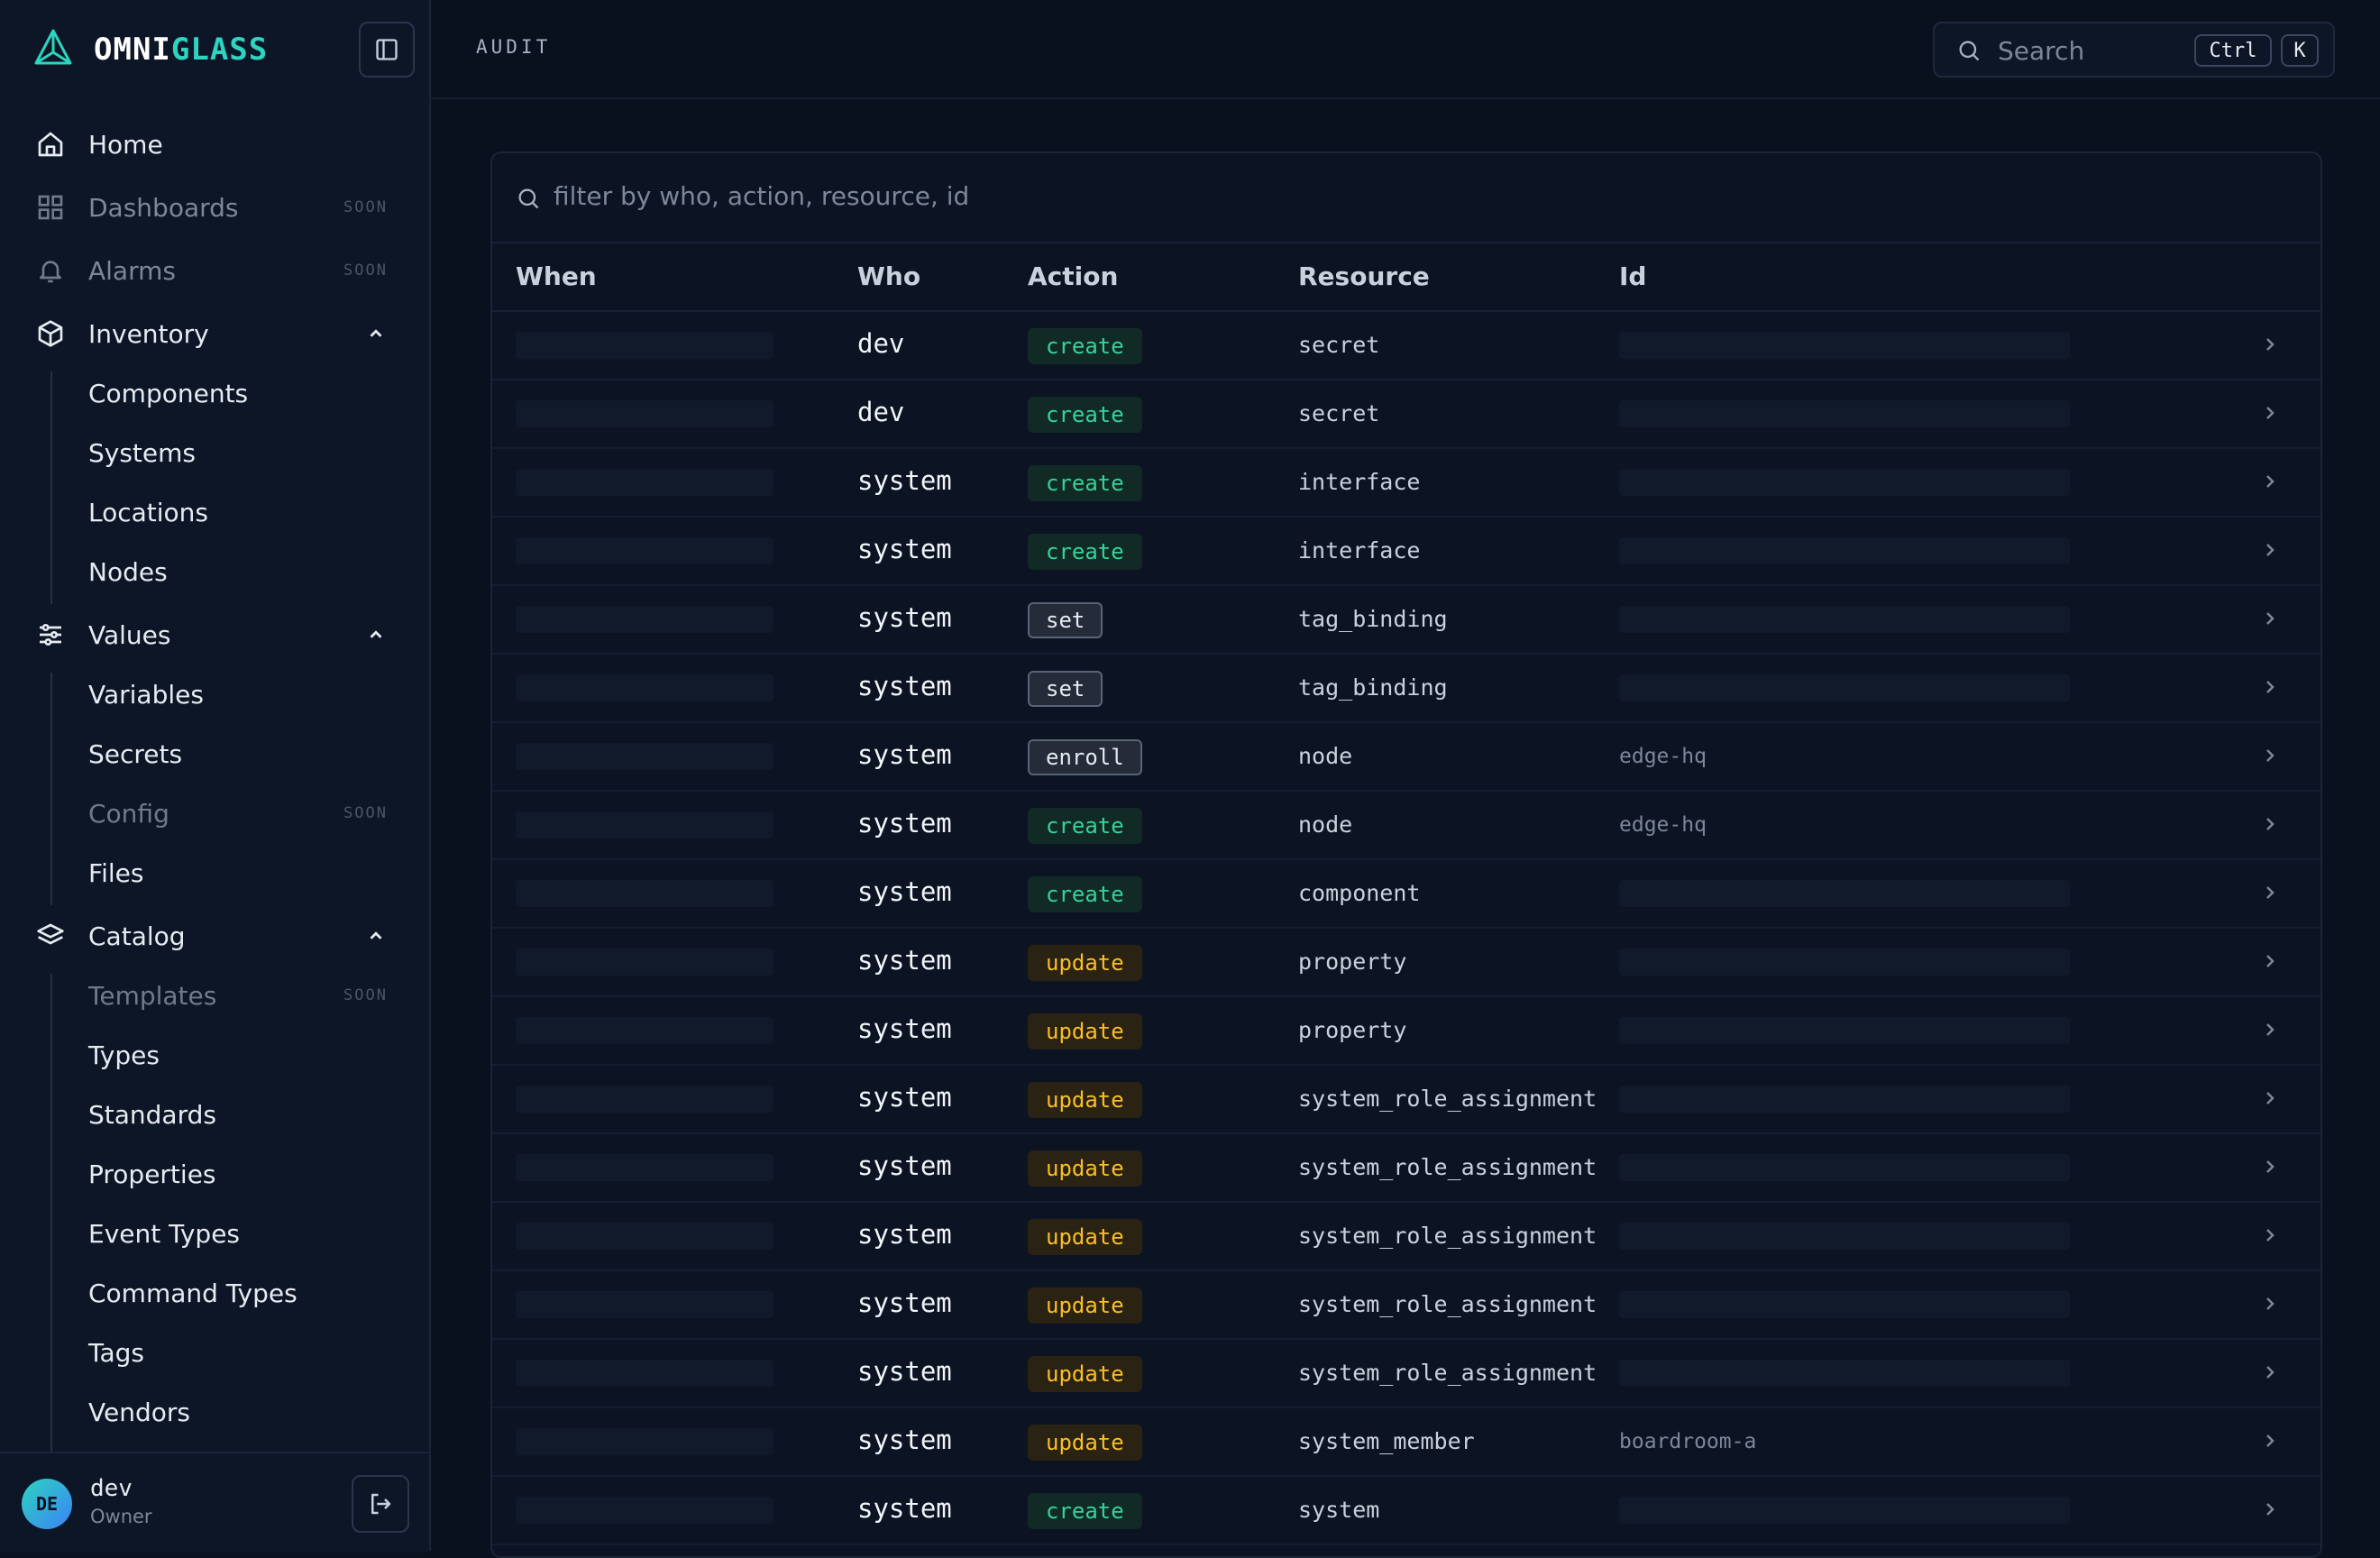 The height and width of the screenshot is (1558, 2380). I want to click on cell-resource: system_role_assignment, so click(1447, 1373).